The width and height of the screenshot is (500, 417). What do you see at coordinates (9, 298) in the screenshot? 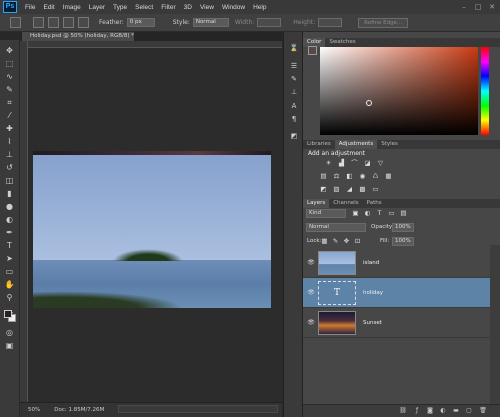
I see `zoom-tool-icon: ⚲` at bounding box center [9, 298].